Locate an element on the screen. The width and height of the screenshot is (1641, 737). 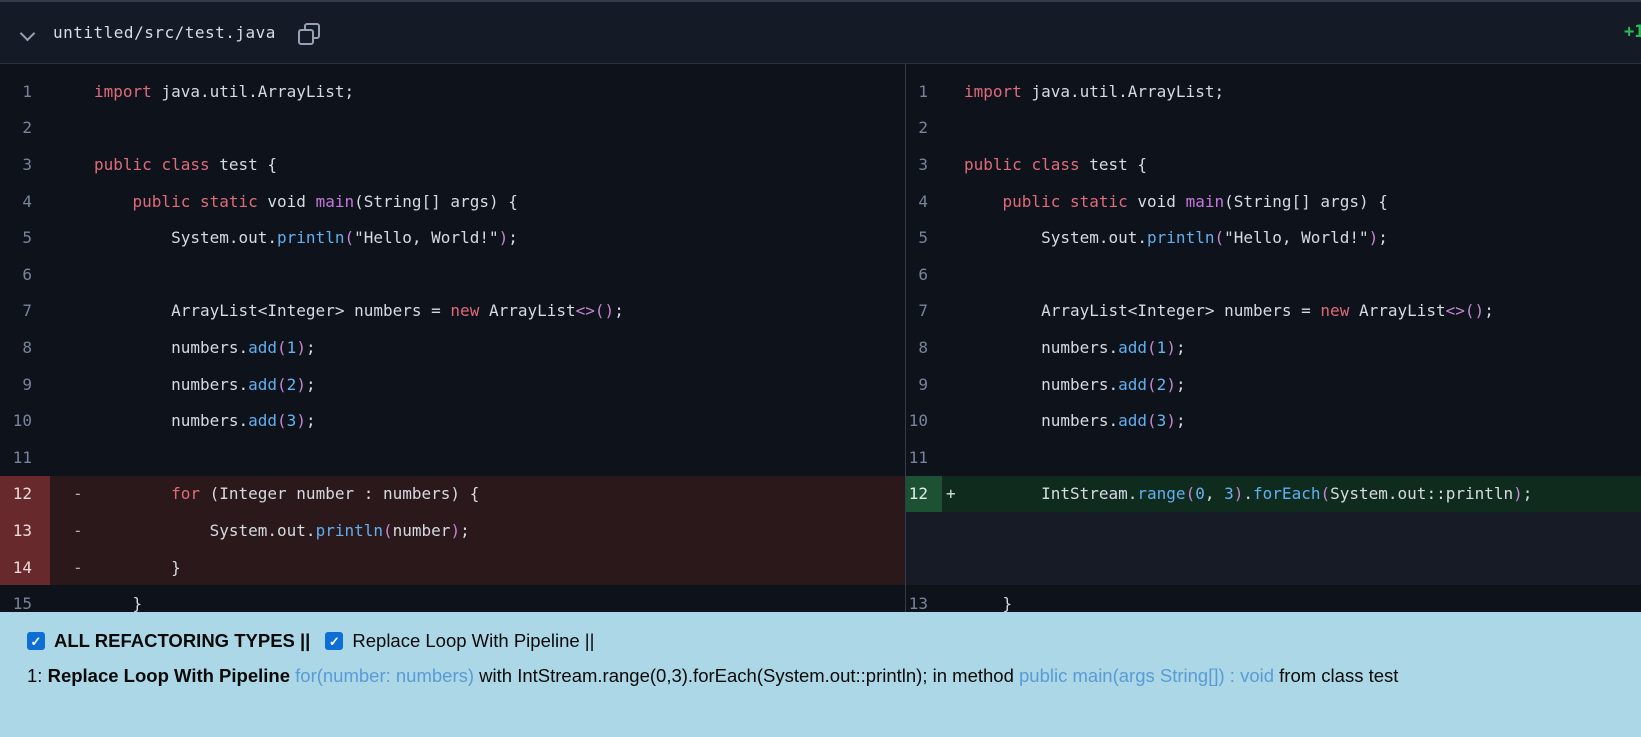
code-line-removed: 14 - } is located at coordinates (452, 567).